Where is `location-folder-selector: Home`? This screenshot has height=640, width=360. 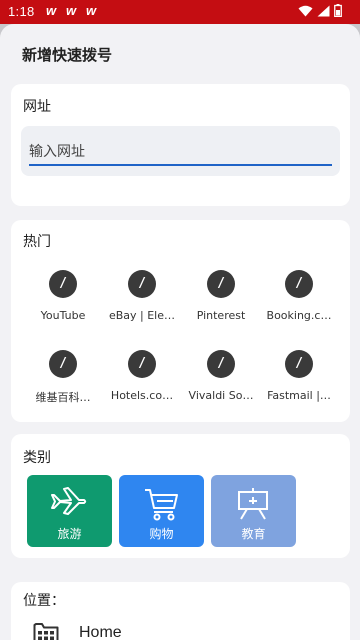 location-folder-selector: Home is located at coordinates (77, 631).